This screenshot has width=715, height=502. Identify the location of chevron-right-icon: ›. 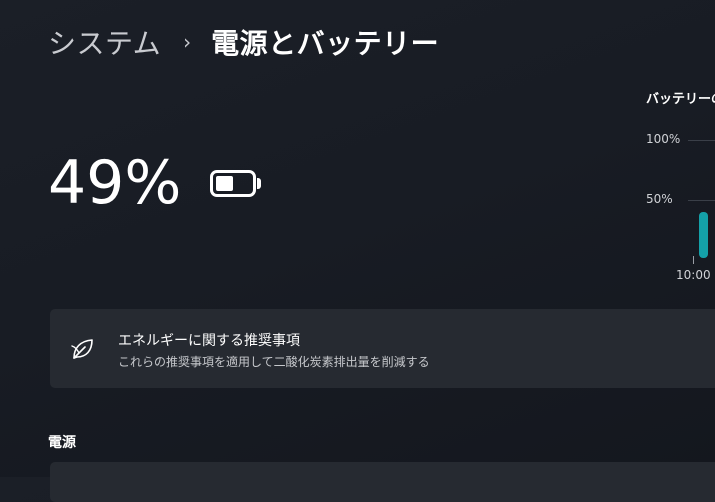
(187, 42).